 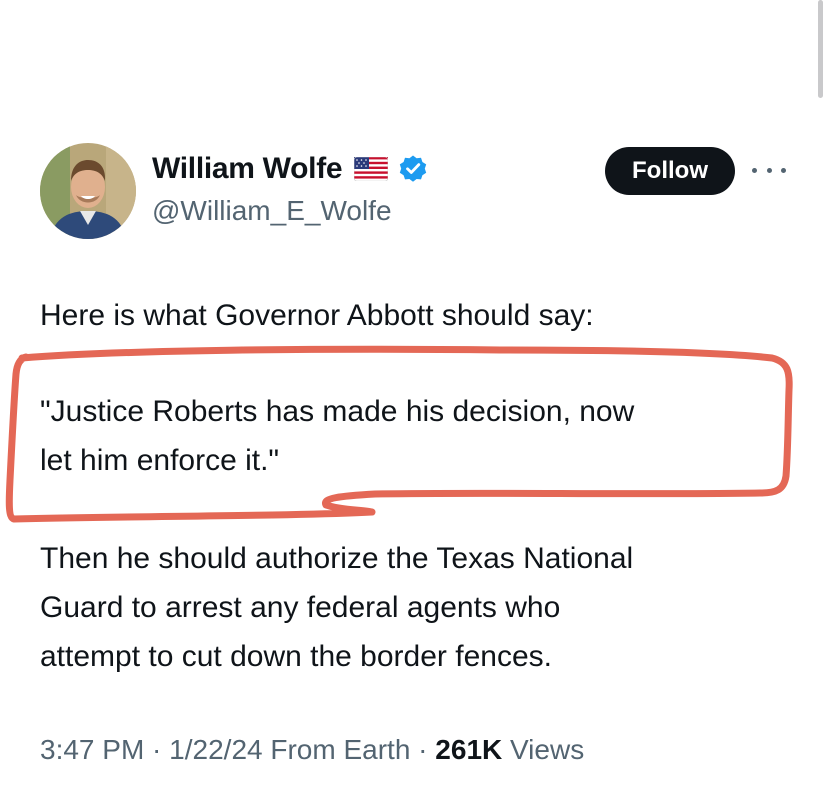 What do you see at coordinates (820, 49) in the screenshot?
I see `scrollbar` at bounding box center [820, 49].